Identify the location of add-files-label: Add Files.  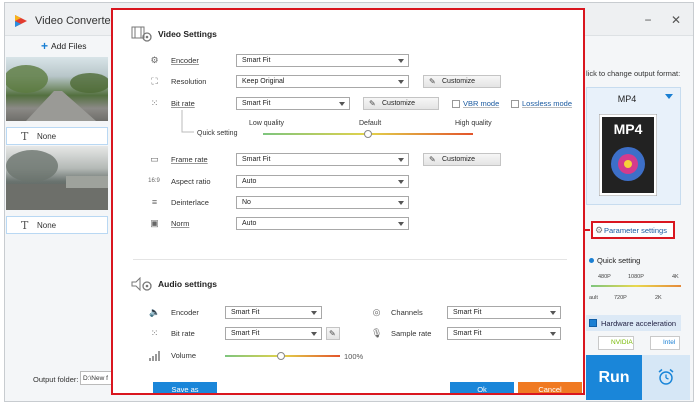
(69, 46).